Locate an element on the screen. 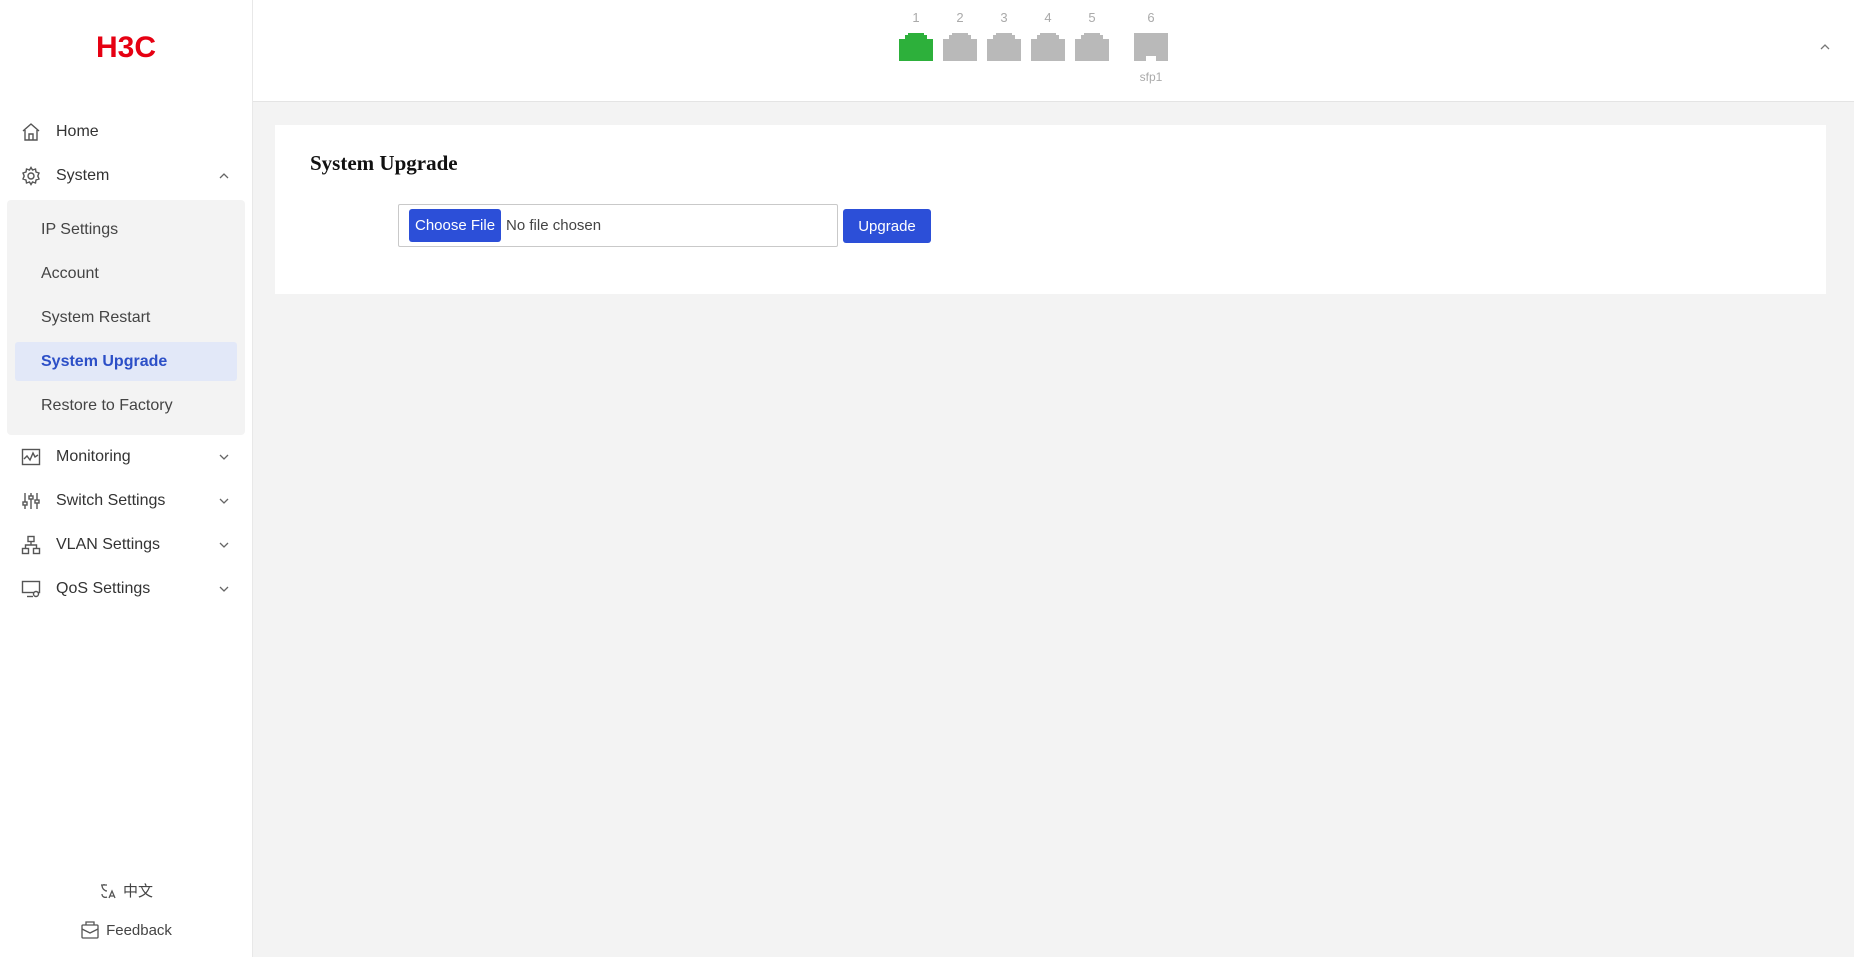  page-title: System Upgrade is located at coordinates (384, 163).